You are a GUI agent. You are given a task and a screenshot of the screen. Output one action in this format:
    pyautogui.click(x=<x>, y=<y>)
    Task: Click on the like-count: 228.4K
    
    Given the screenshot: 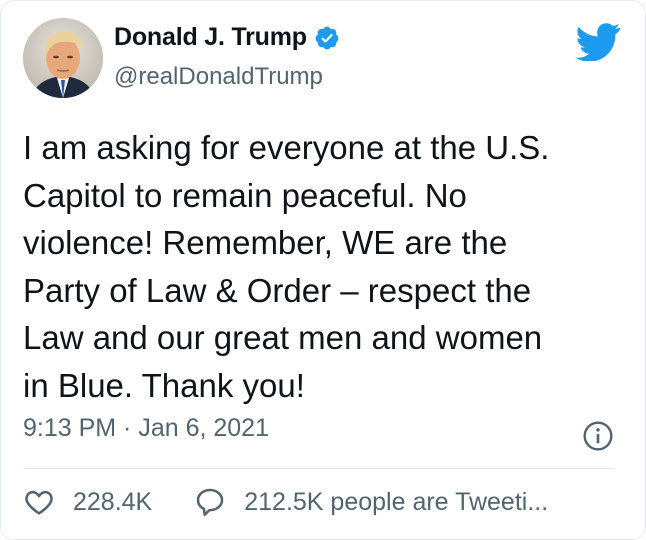 What is the action you would take?
    pyautogui.click(x=113, y=501)
    